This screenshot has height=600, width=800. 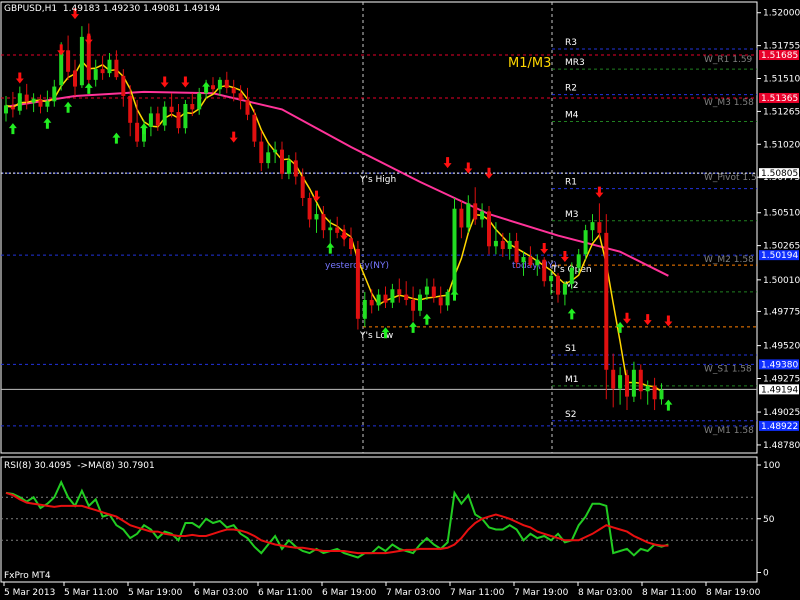 I want to click on price-tick-label: 1.50010, so click(x=781, y=281).